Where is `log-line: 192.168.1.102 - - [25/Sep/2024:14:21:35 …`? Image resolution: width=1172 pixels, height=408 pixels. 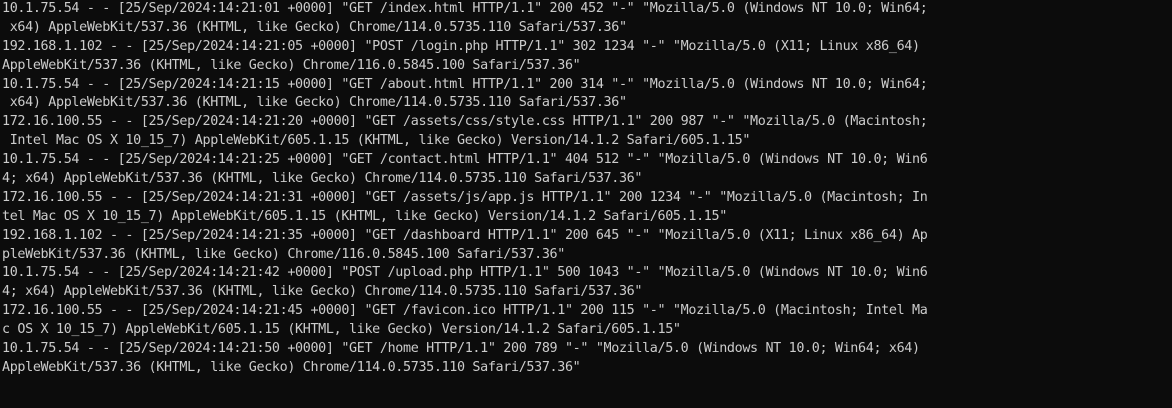
log-line: 192.168.1.102 - - [25/Sep/2024:14:21:35 … is located at coordinates (465, 235).